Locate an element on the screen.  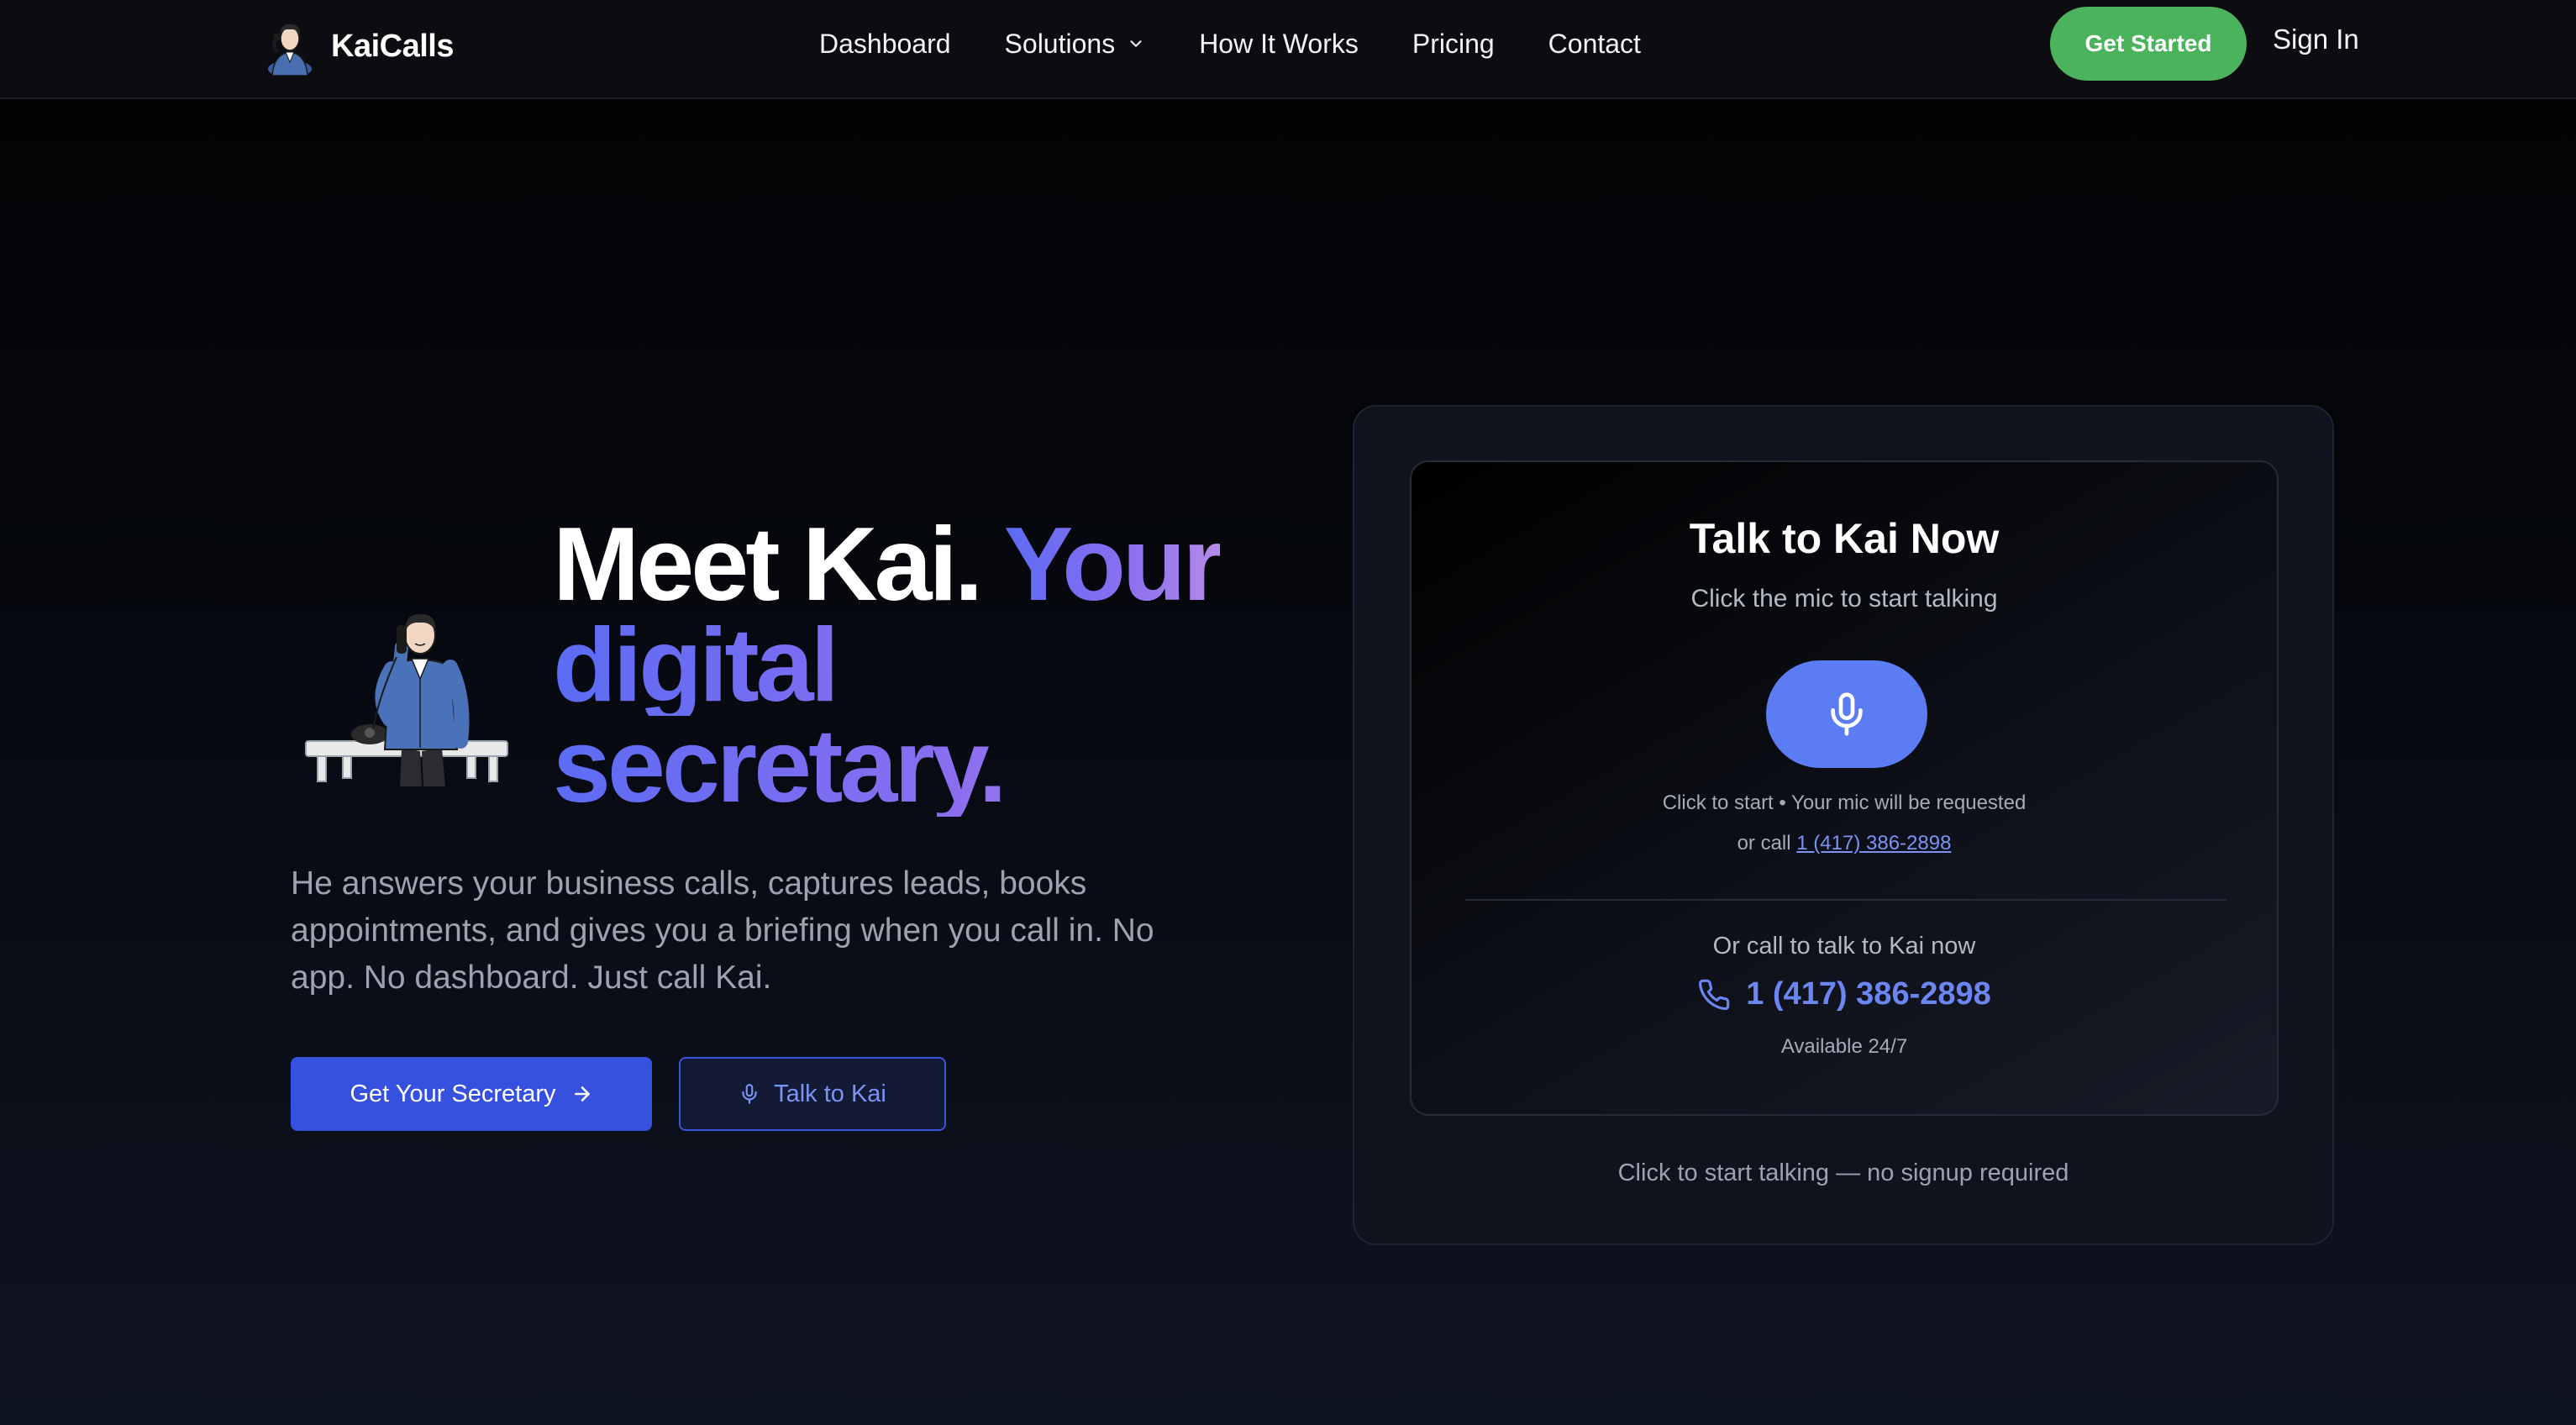
availability-note: Available 24/7 is located at coordinates (1844, 1047).